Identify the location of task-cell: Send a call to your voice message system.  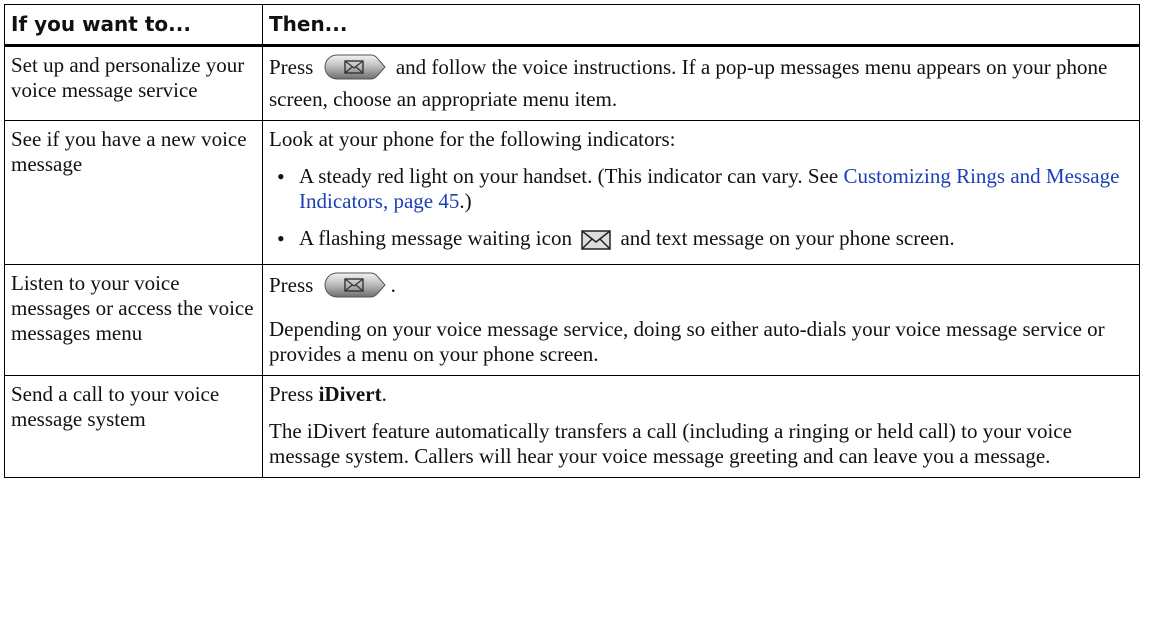
(133, 426).